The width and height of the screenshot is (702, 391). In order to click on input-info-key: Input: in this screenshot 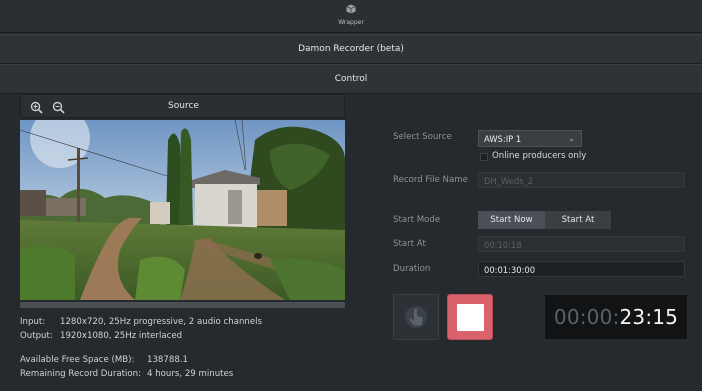, I will do `click(33, 322)`.